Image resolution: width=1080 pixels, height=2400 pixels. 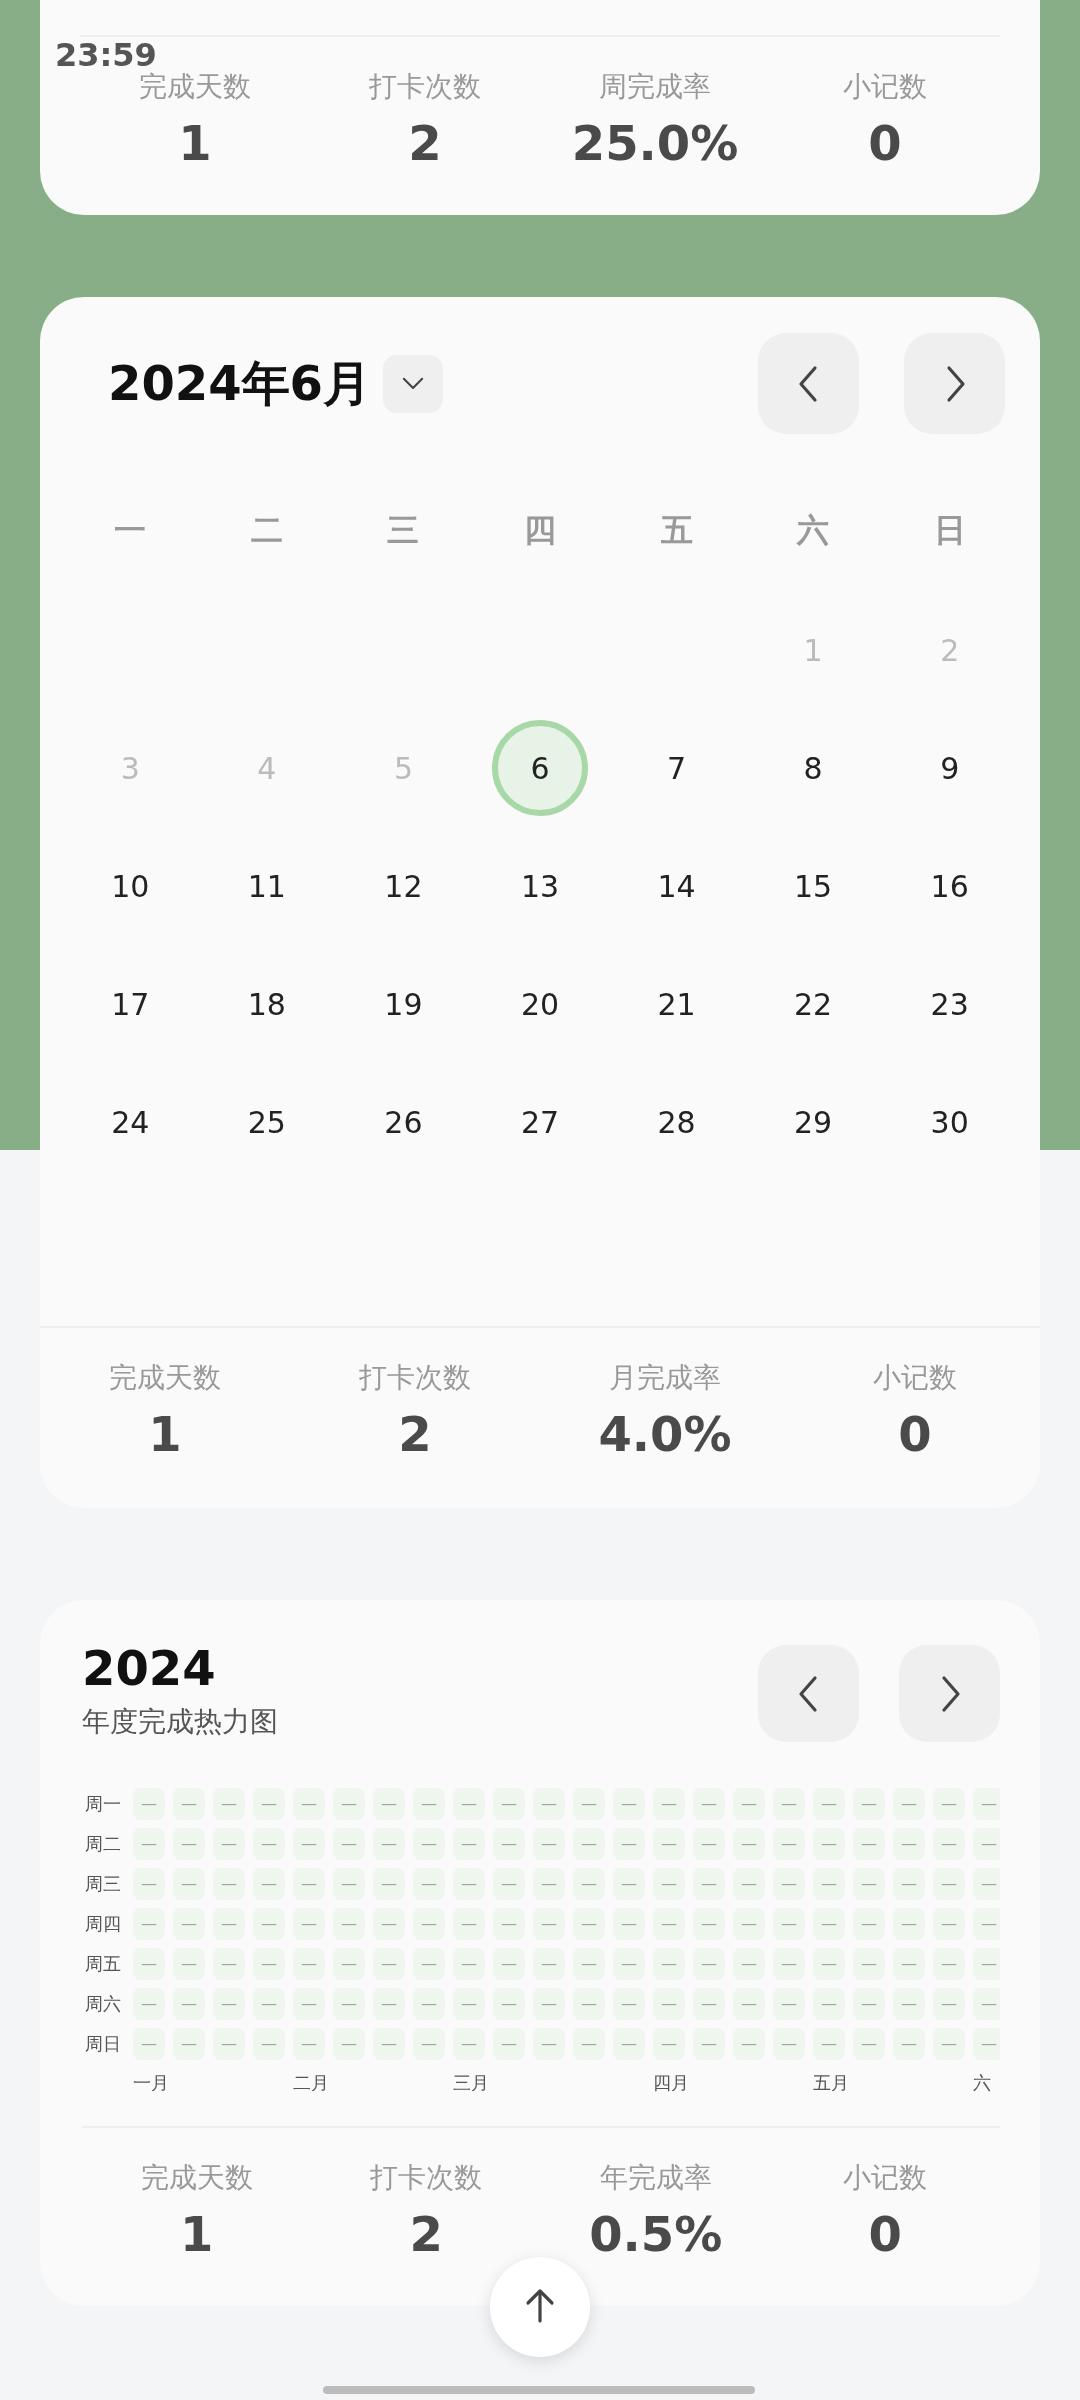 I want to click on stat-value: 0.5%, so click(x=656, y=2234).